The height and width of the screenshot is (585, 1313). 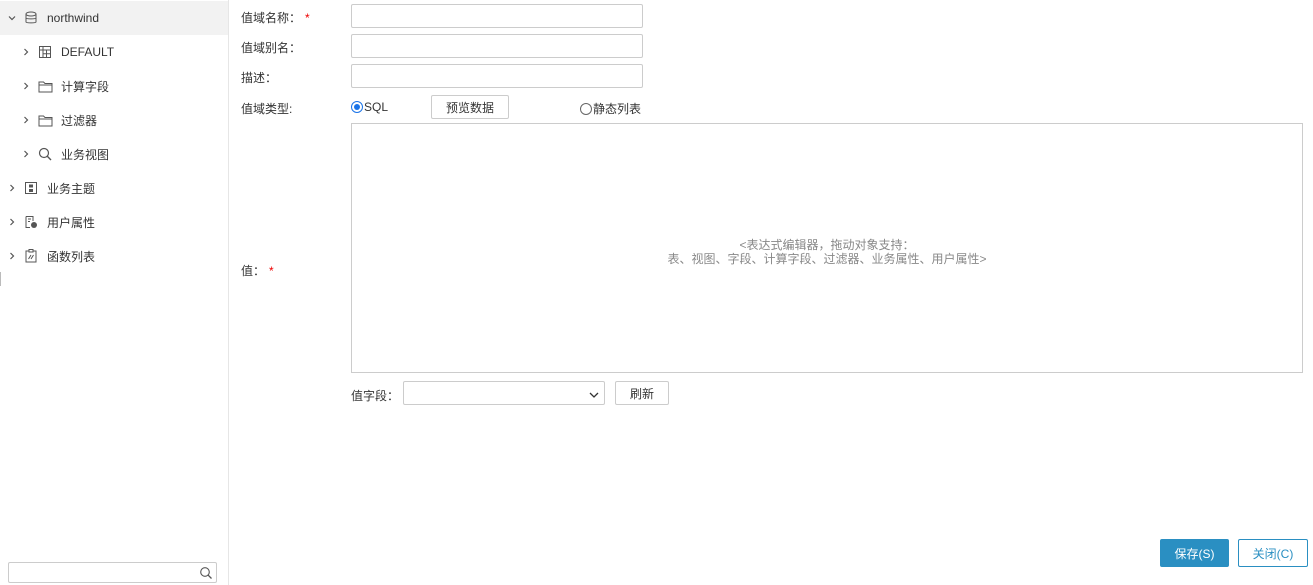 What do you see at coordinates (1194, 553) in the screenshot?
I see `save-button: 保存(S)` at bounding box center [1194, 553].